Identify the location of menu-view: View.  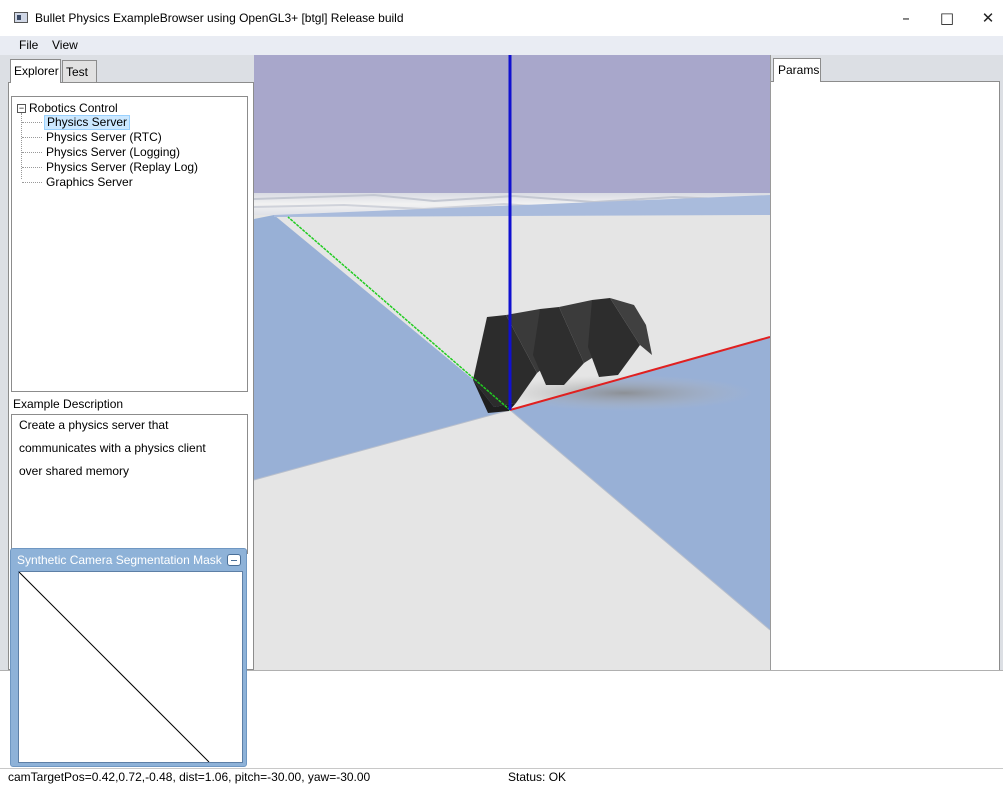
(65, 45).